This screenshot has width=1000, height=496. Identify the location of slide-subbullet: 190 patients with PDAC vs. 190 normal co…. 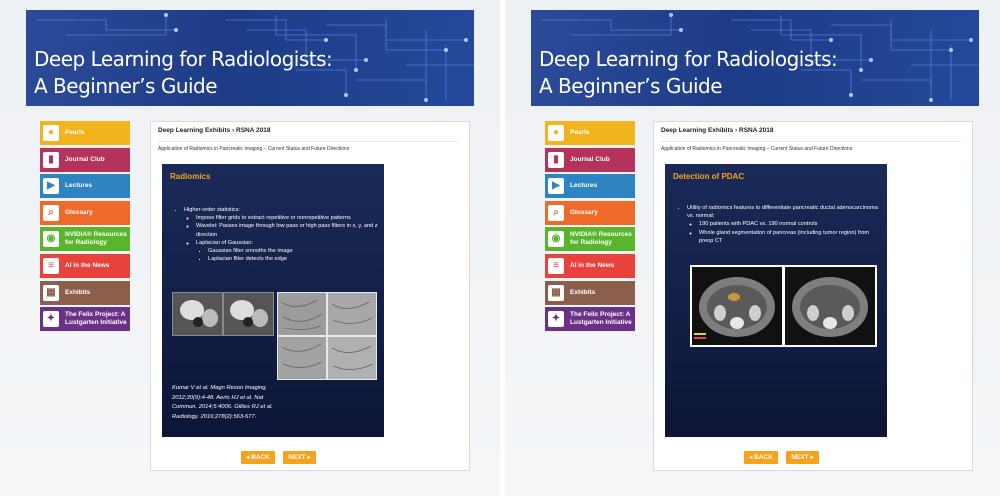
(790, 224).